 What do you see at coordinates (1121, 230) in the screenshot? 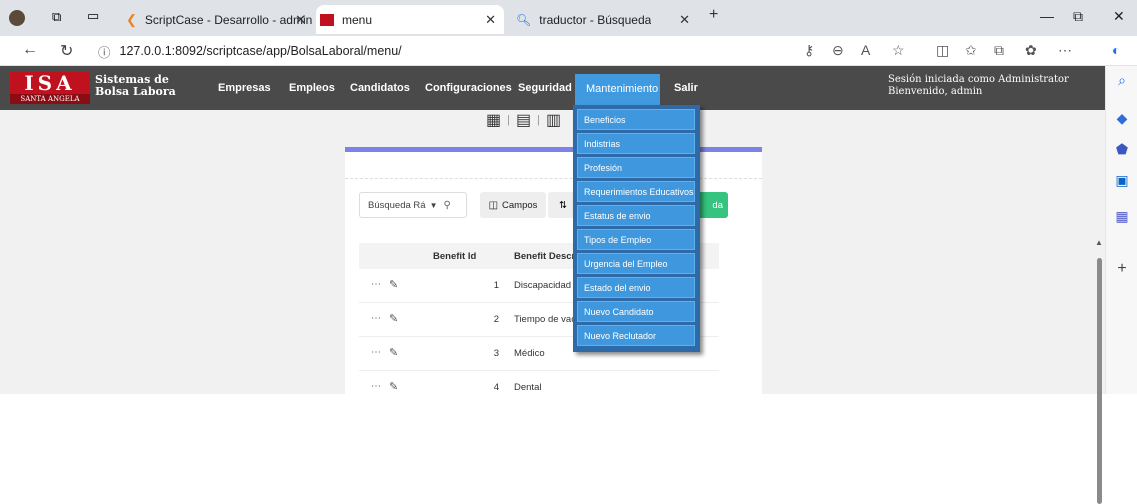
I see `edge-sidebar: ⌕ ◆ ⬟ ▣ ▦ +` at bounding box center [1121, 230].